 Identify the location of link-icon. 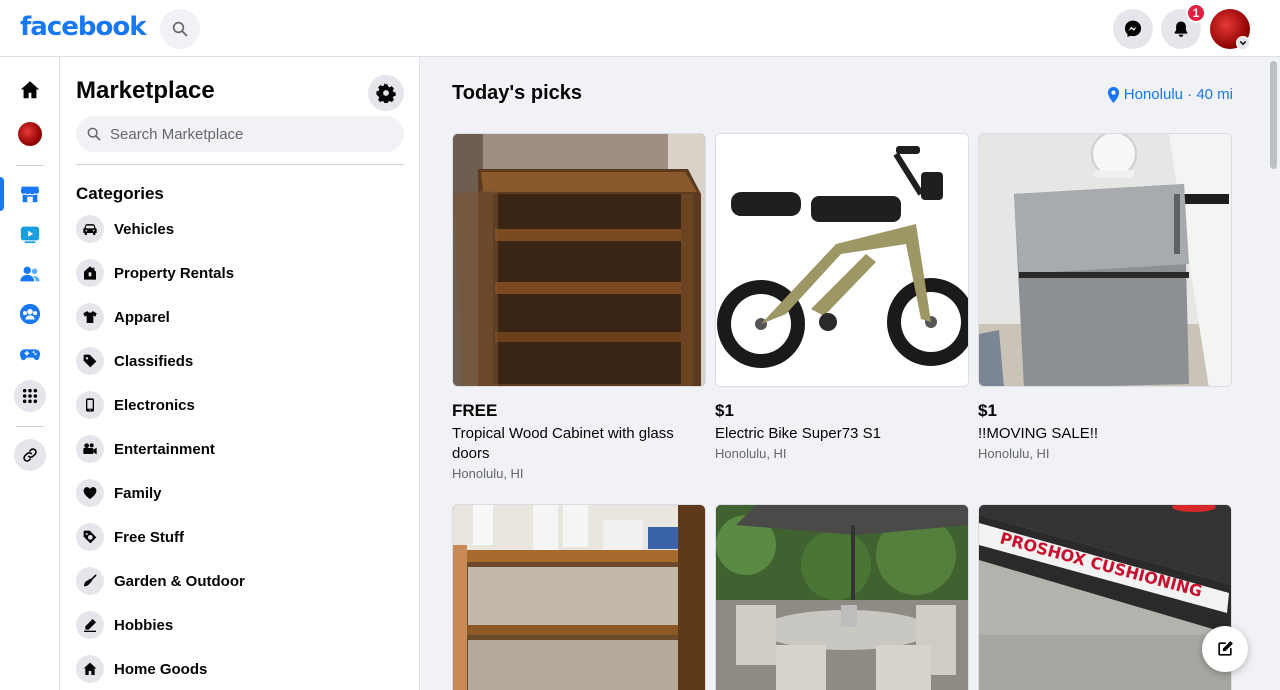
(30, 455).